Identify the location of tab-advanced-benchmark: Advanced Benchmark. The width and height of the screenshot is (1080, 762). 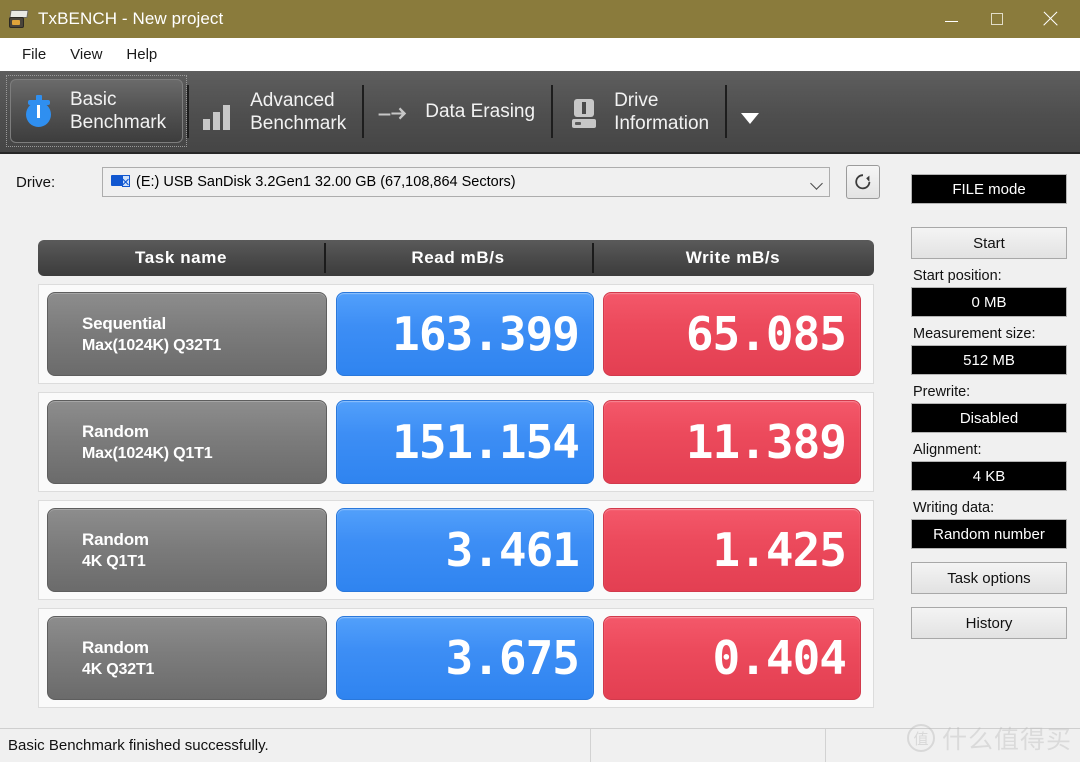
(275, 111).